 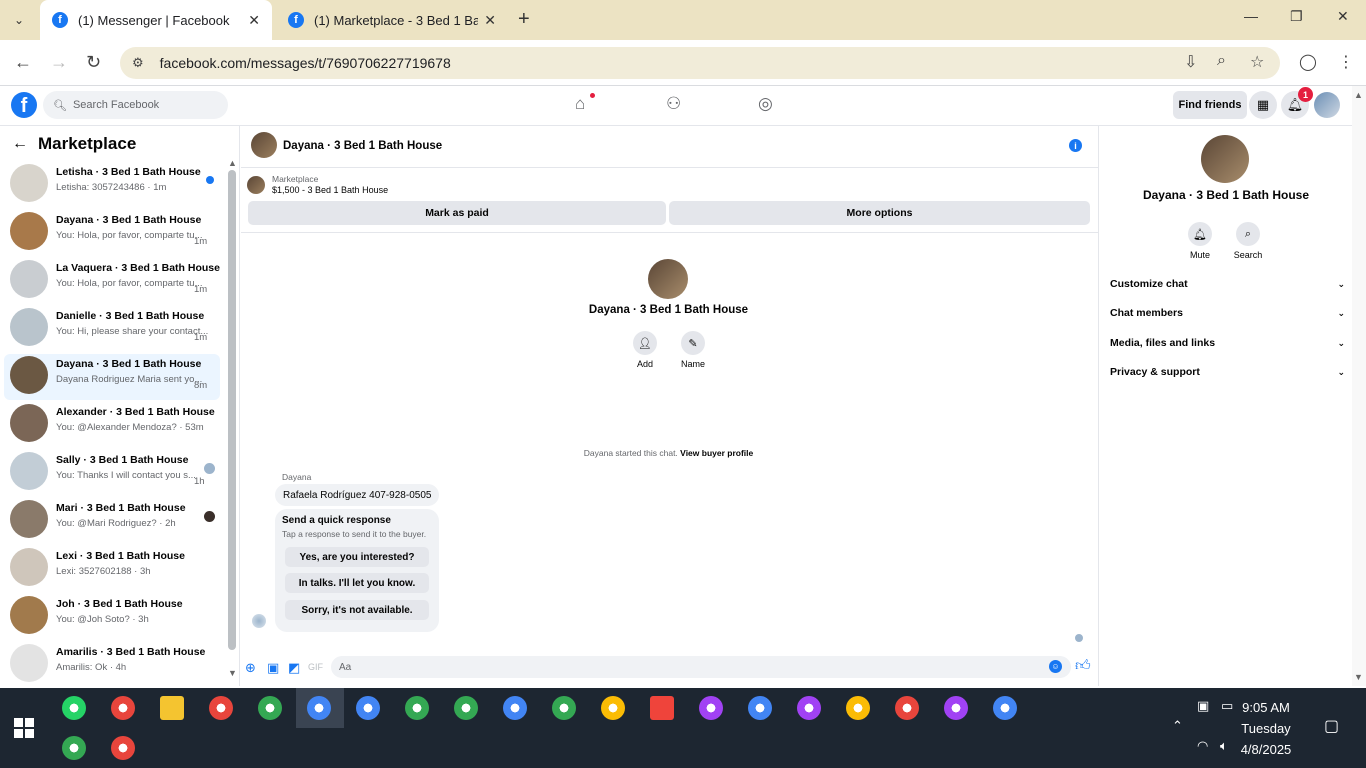 What do you see at coordinates (1177, 726) in the screenshot?
I see `show-hidden-icons-chevron-icon: ⌃` at bounding box center [1177, 726].